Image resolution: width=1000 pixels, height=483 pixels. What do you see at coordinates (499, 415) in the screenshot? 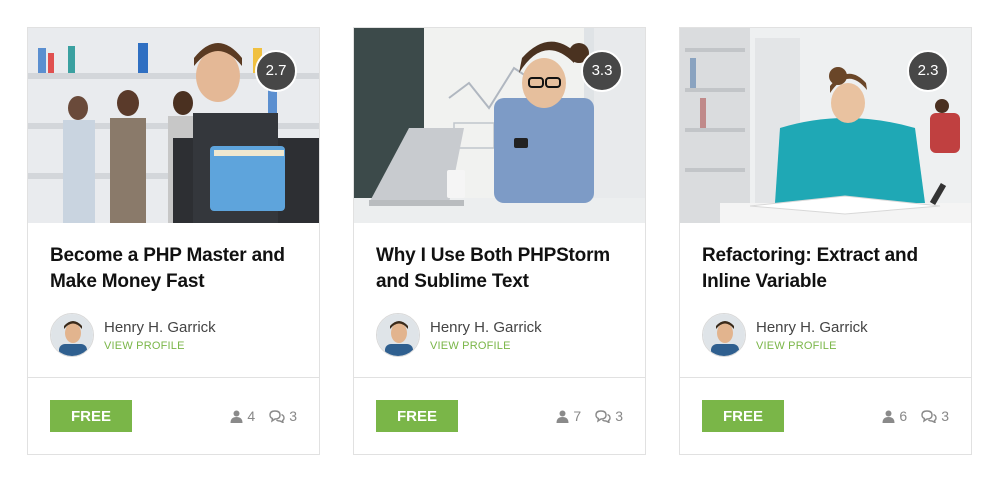
I see `card-footer: FREE 7 3` at bounding box center [499, 415].